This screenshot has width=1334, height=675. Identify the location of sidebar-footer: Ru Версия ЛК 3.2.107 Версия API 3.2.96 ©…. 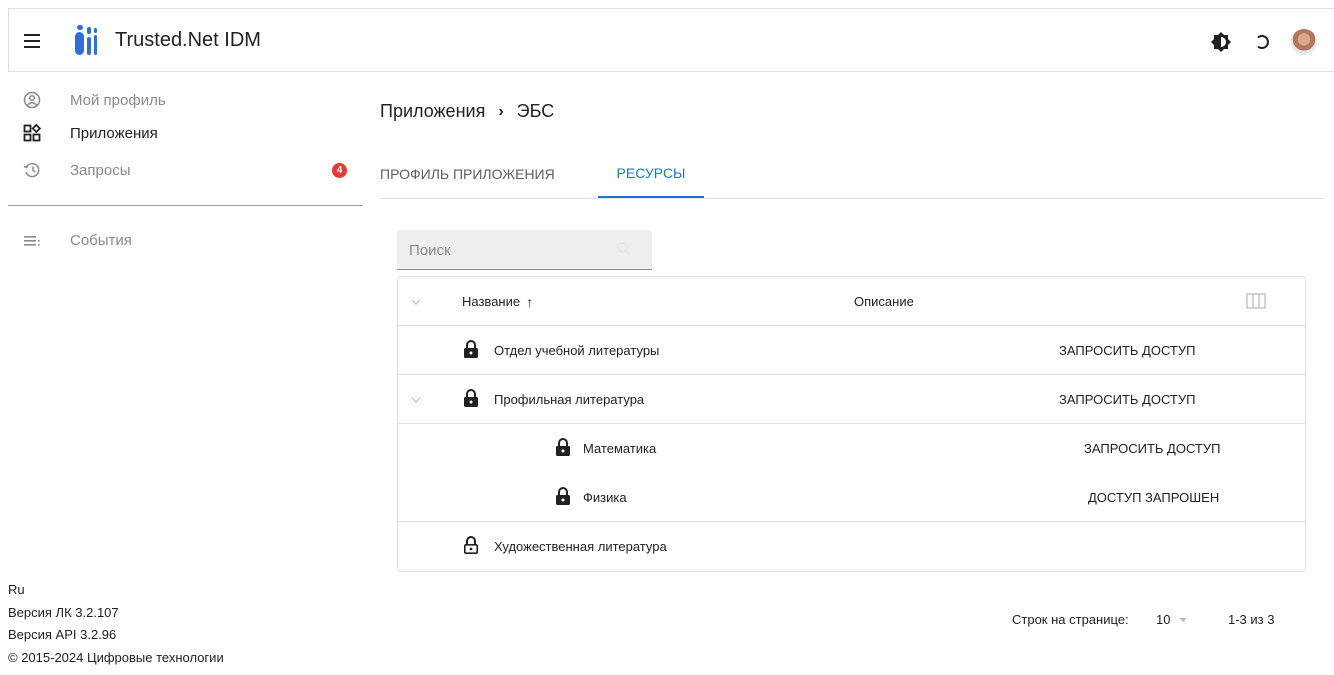
(116, 624).